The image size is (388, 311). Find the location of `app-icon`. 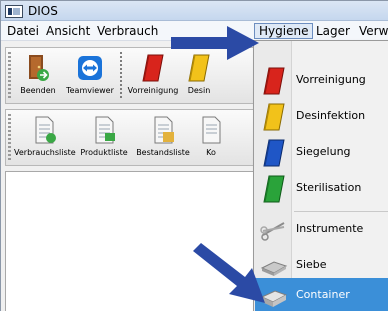

app-icon is located at coordinates (14, 11).